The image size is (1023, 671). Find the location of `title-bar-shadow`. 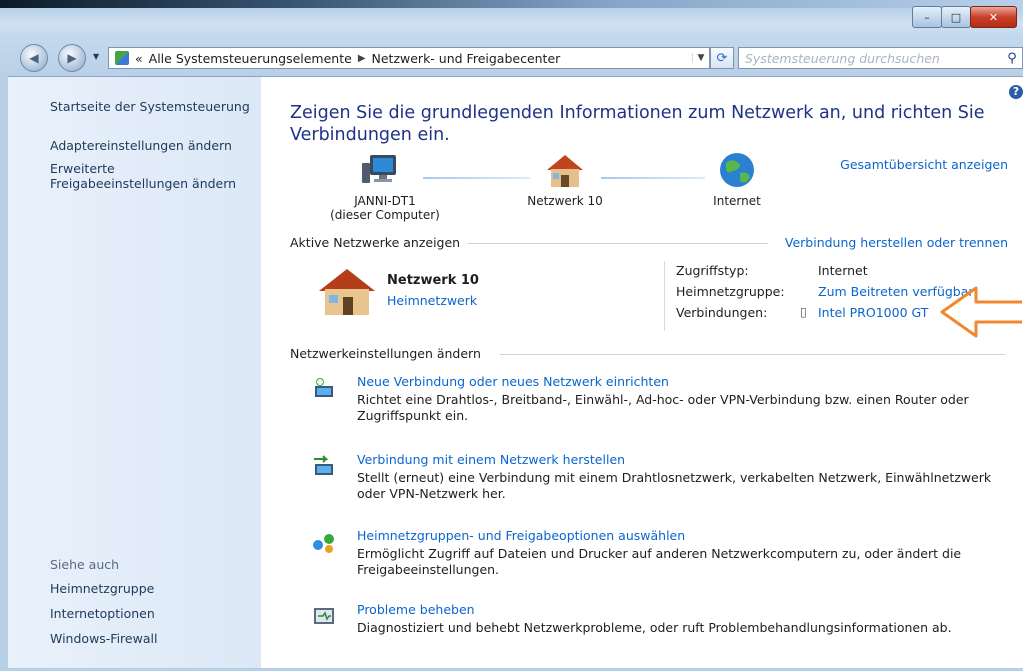

title-bar-shadow is located at coordinates (511, 4).